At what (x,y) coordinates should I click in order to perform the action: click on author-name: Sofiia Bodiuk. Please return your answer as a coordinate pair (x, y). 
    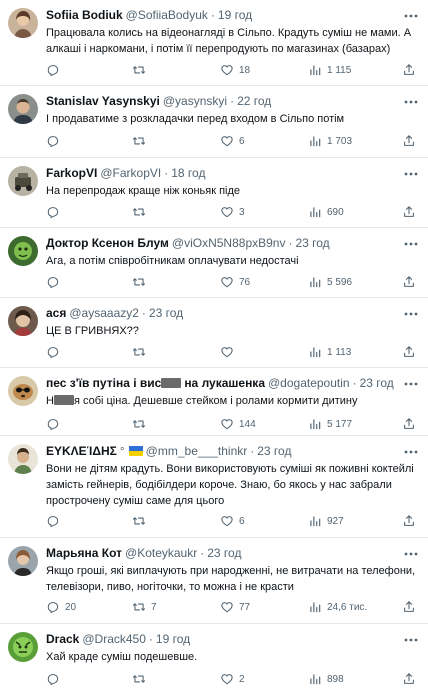
    Looking at the image, I should click on (84, 15).